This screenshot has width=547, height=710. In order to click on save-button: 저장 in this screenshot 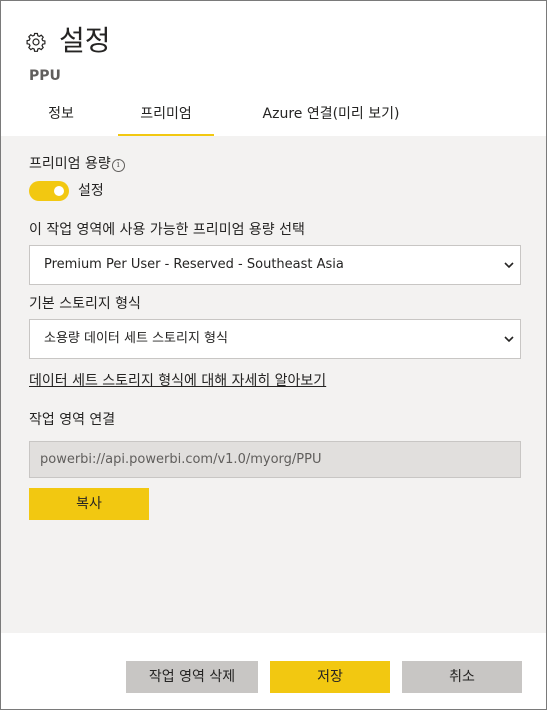, I will do `click(330, 677)`.